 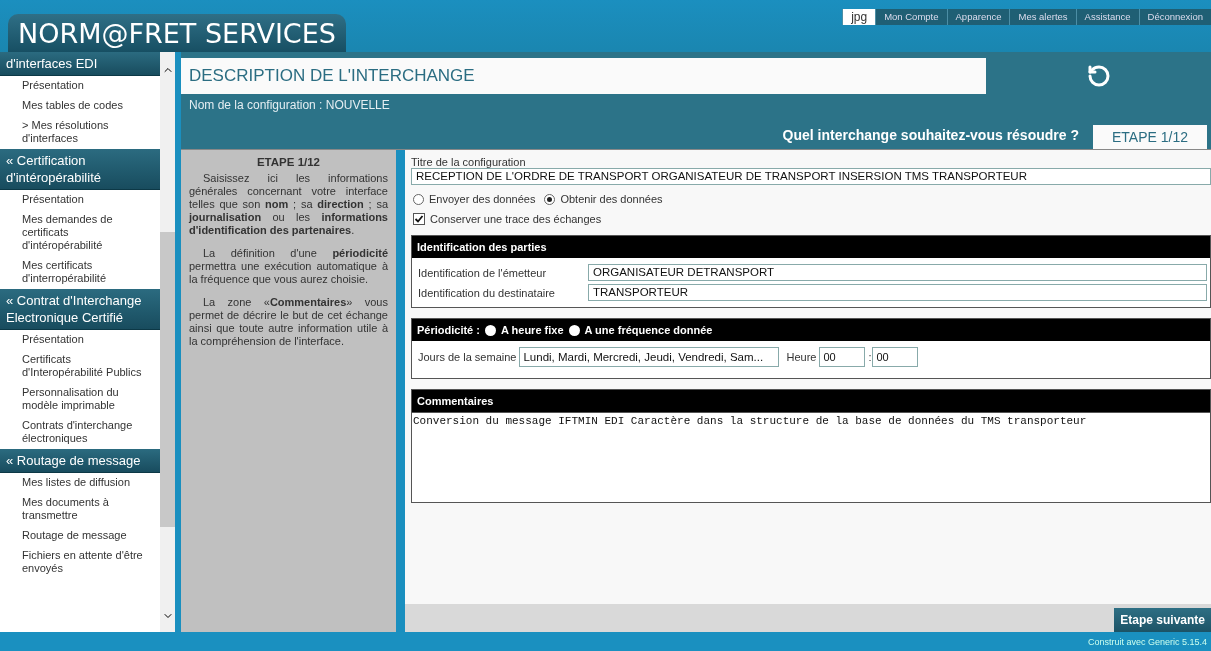 I want to click on panel-heading: Périodicité :, so click(x=448, y=330).